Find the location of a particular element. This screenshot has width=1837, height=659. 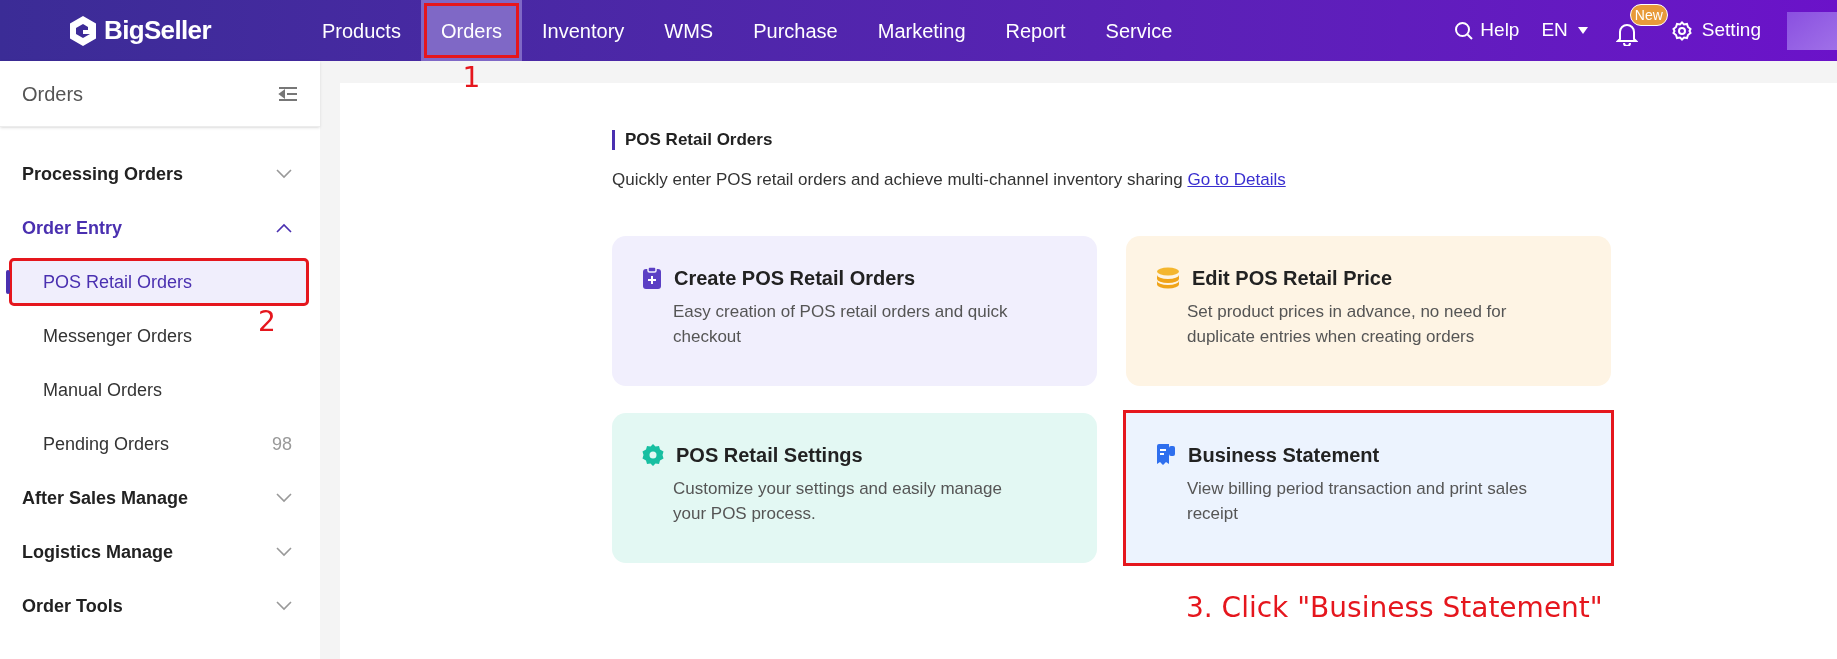

card-description: Set product prices in advance, no need for duplicate entries when creating orders is located at coordinates (1347, 324).